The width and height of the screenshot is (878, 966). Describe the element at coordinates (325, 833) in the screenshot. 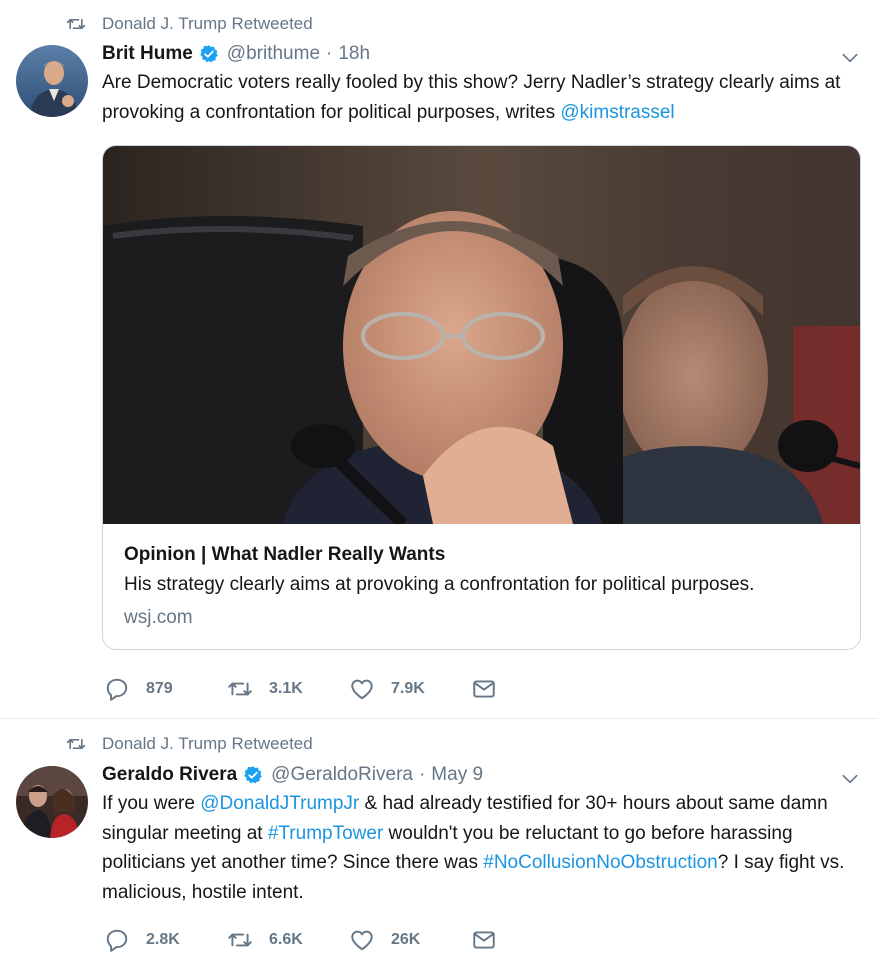

I see `hashtag-link: #TrumpTower` at that location.